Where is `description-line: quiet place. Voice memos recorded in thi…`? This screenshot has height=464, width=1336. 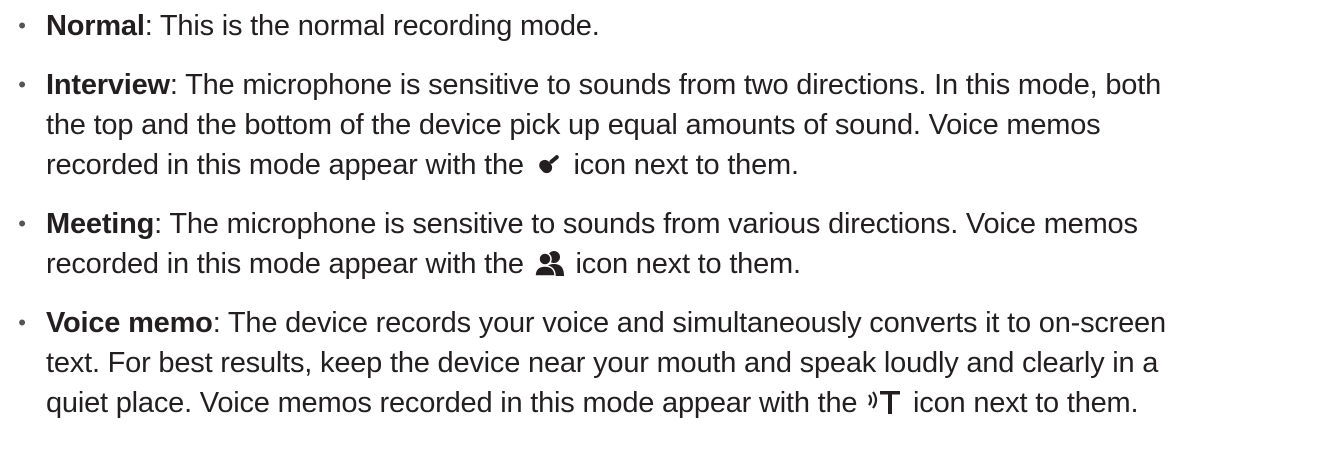
description-line: quiet place. Voice memos recorded in thi… is located at coordinates (456, 403).